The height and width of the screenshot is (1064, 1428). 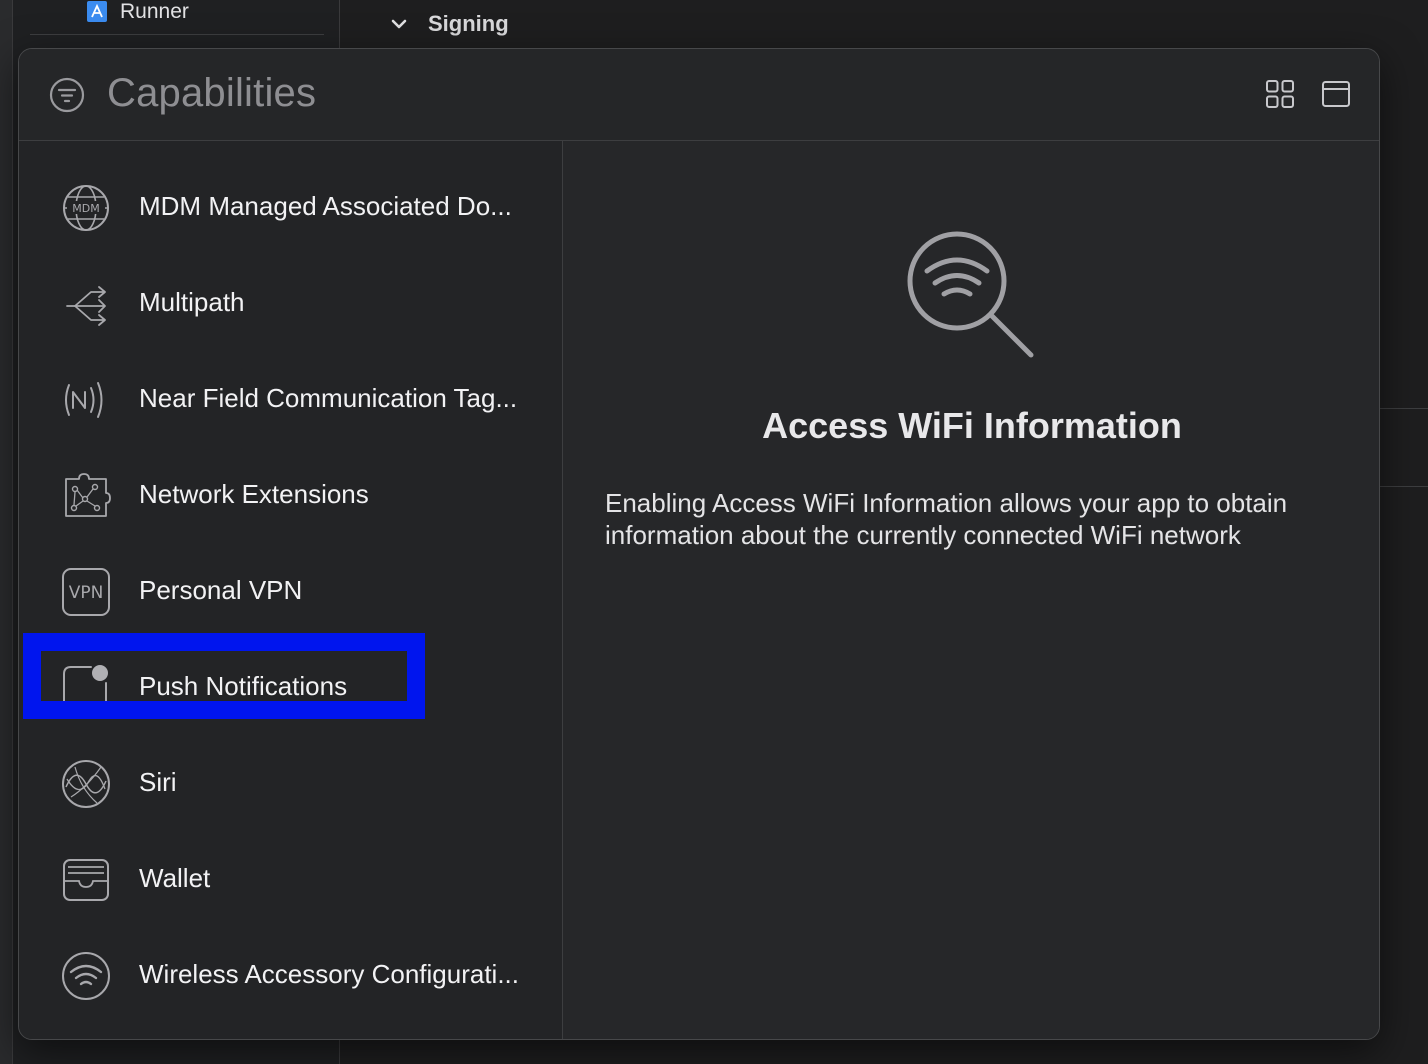 What do you see at coordinates (291, 879) in the screenshot?
I see `capability-item-wallet: Wallet` at bounding box center [291, 879].